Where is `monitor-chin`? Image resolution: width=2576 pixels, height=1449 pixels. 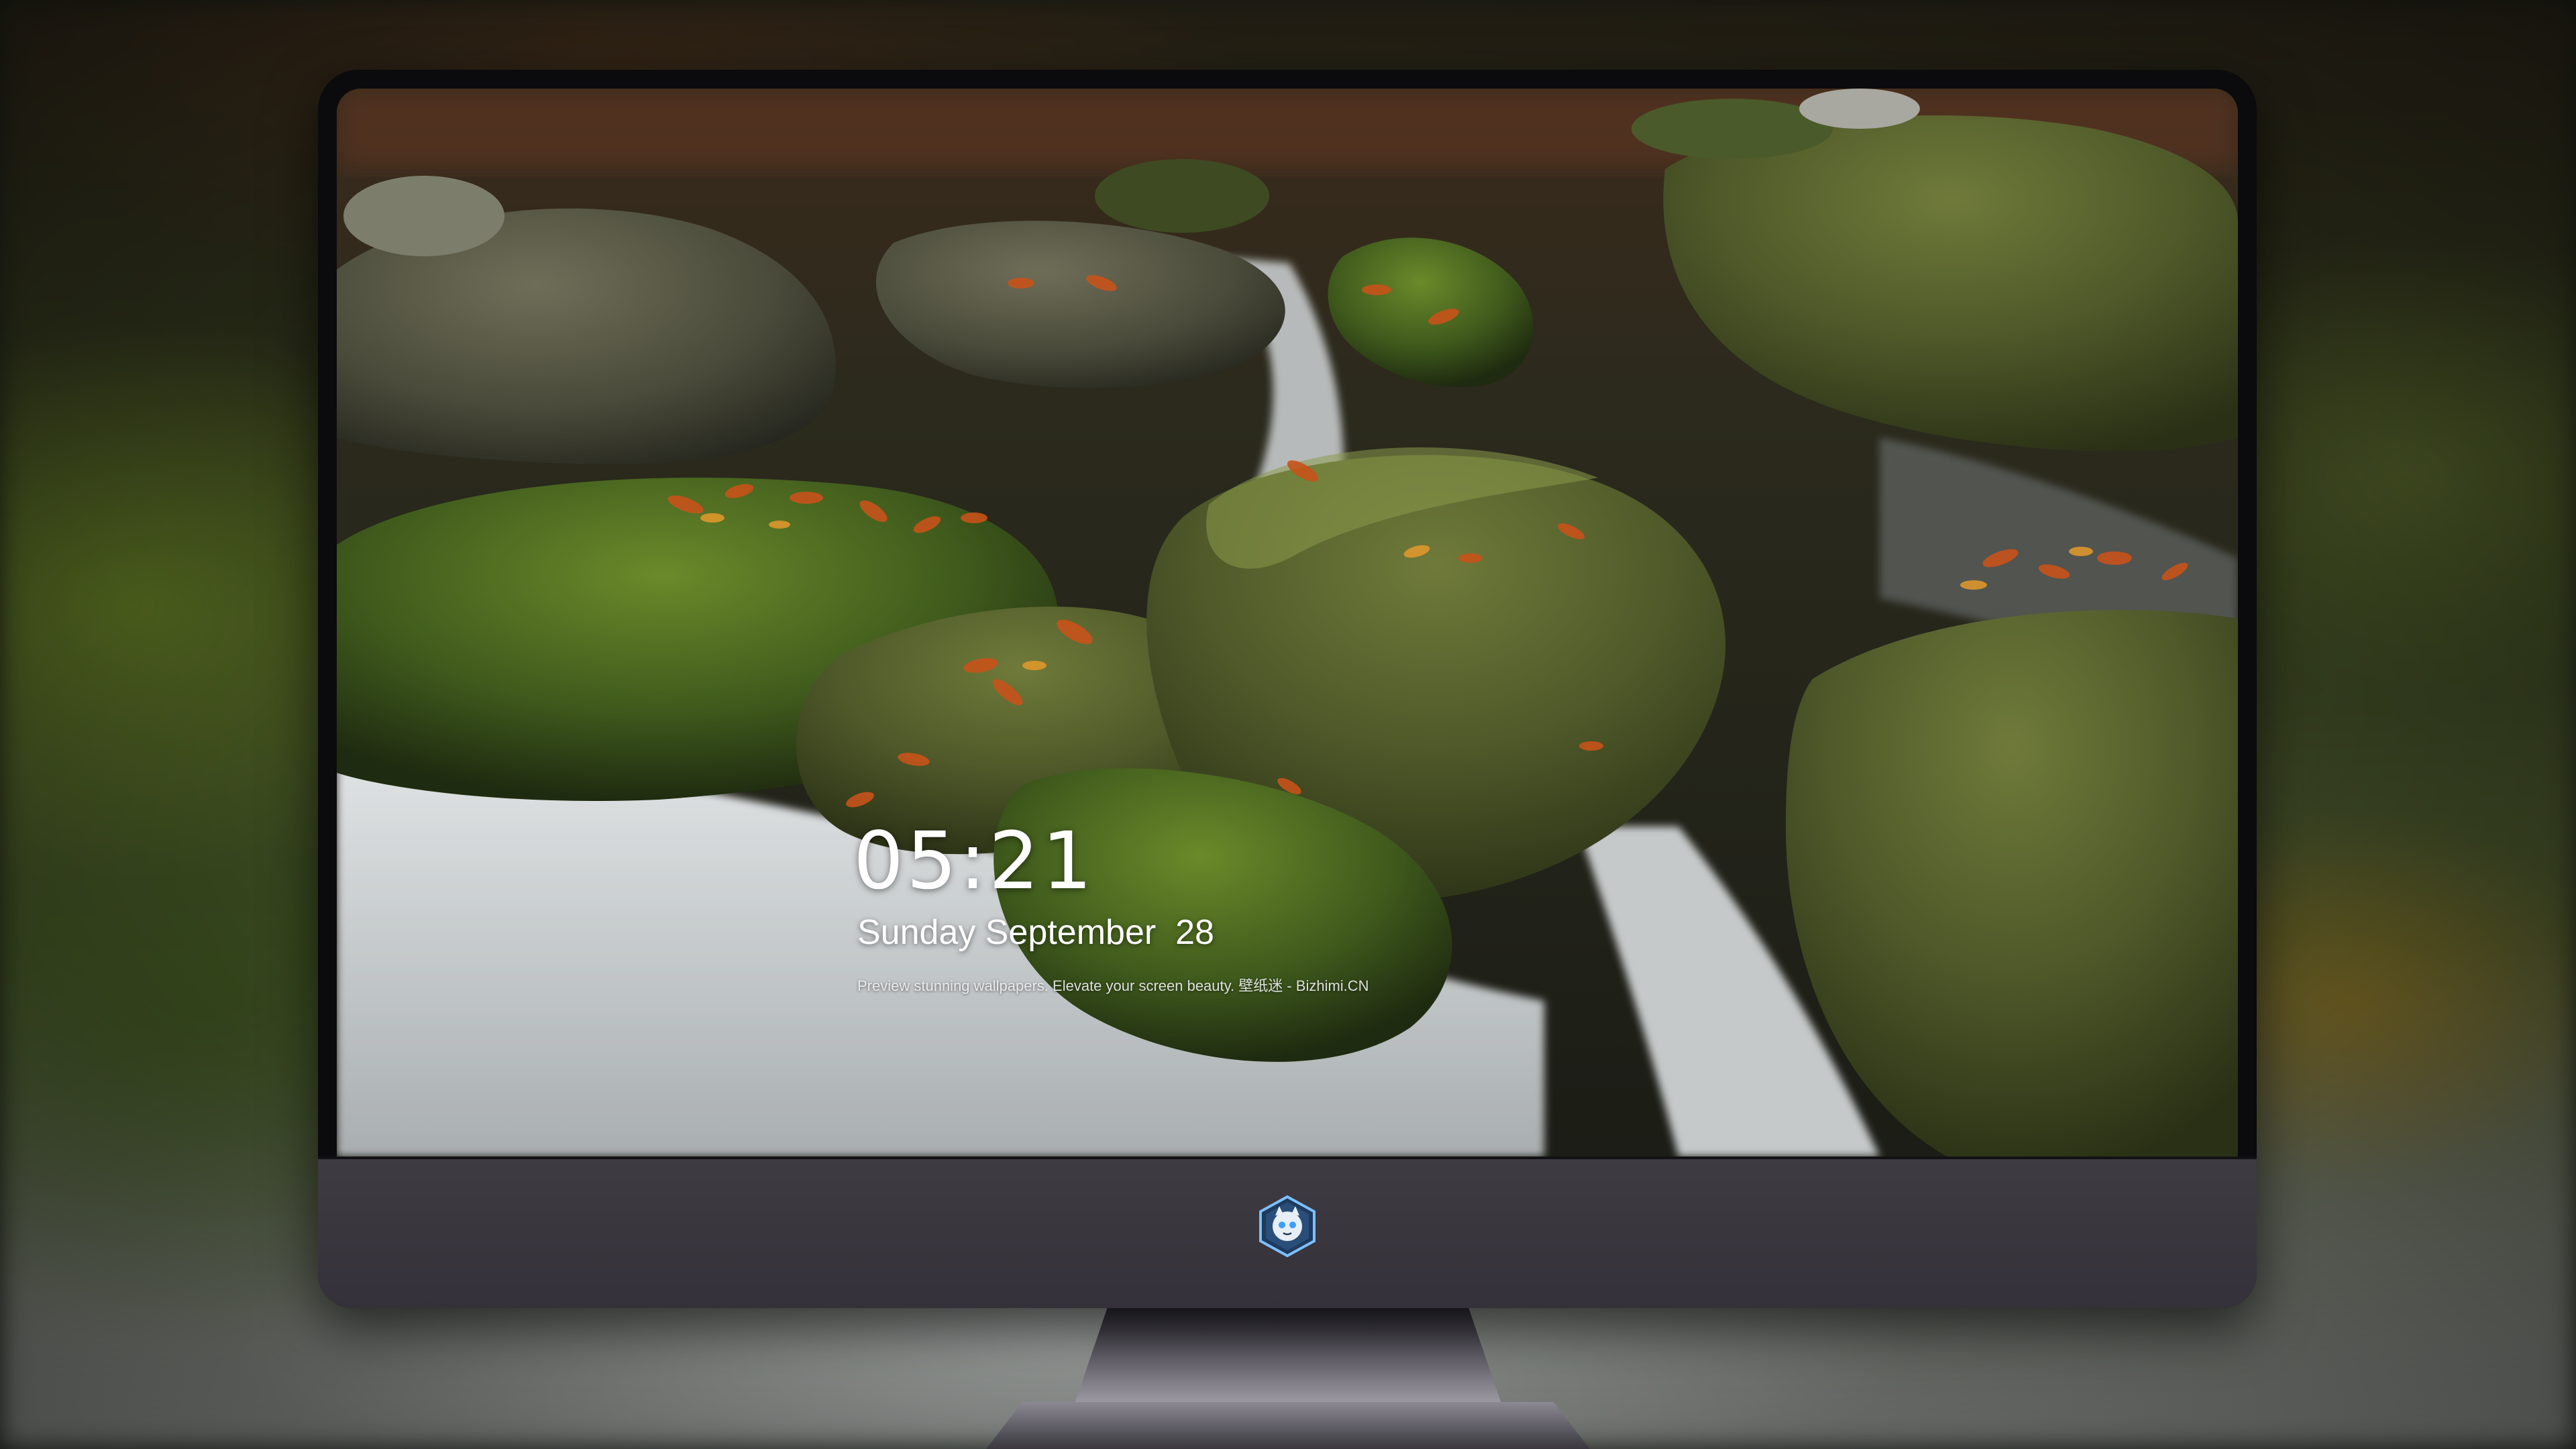
monitor-chin is located at coordinates (1287, 1232).